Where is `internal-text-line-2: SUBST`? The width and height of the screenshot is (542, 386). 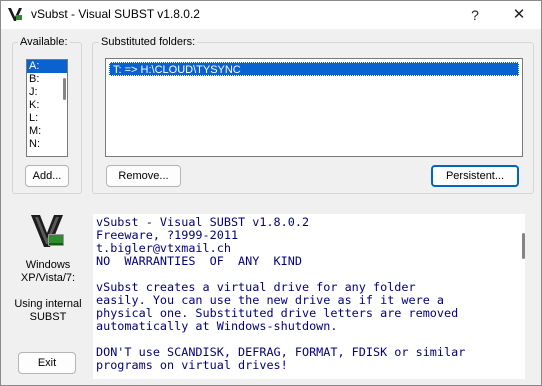
internal-text-line-2: SUBST is located at coordinates (48, 317).